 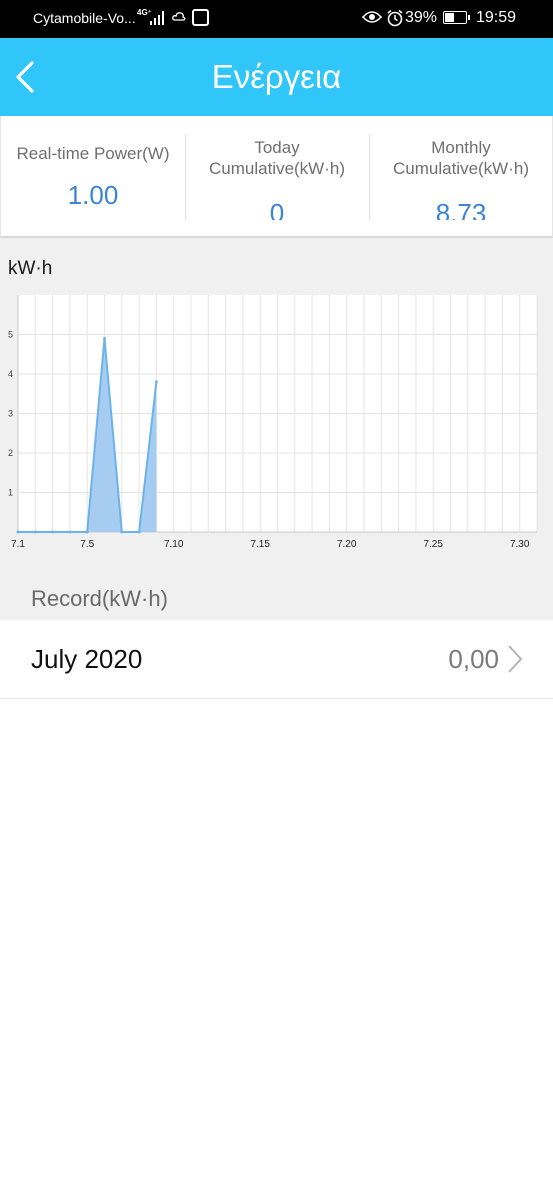 What do you see at coordinates (10, 374) in the screenshot?
I see `y-tick-label: 4` at bounding box center [10, 374].